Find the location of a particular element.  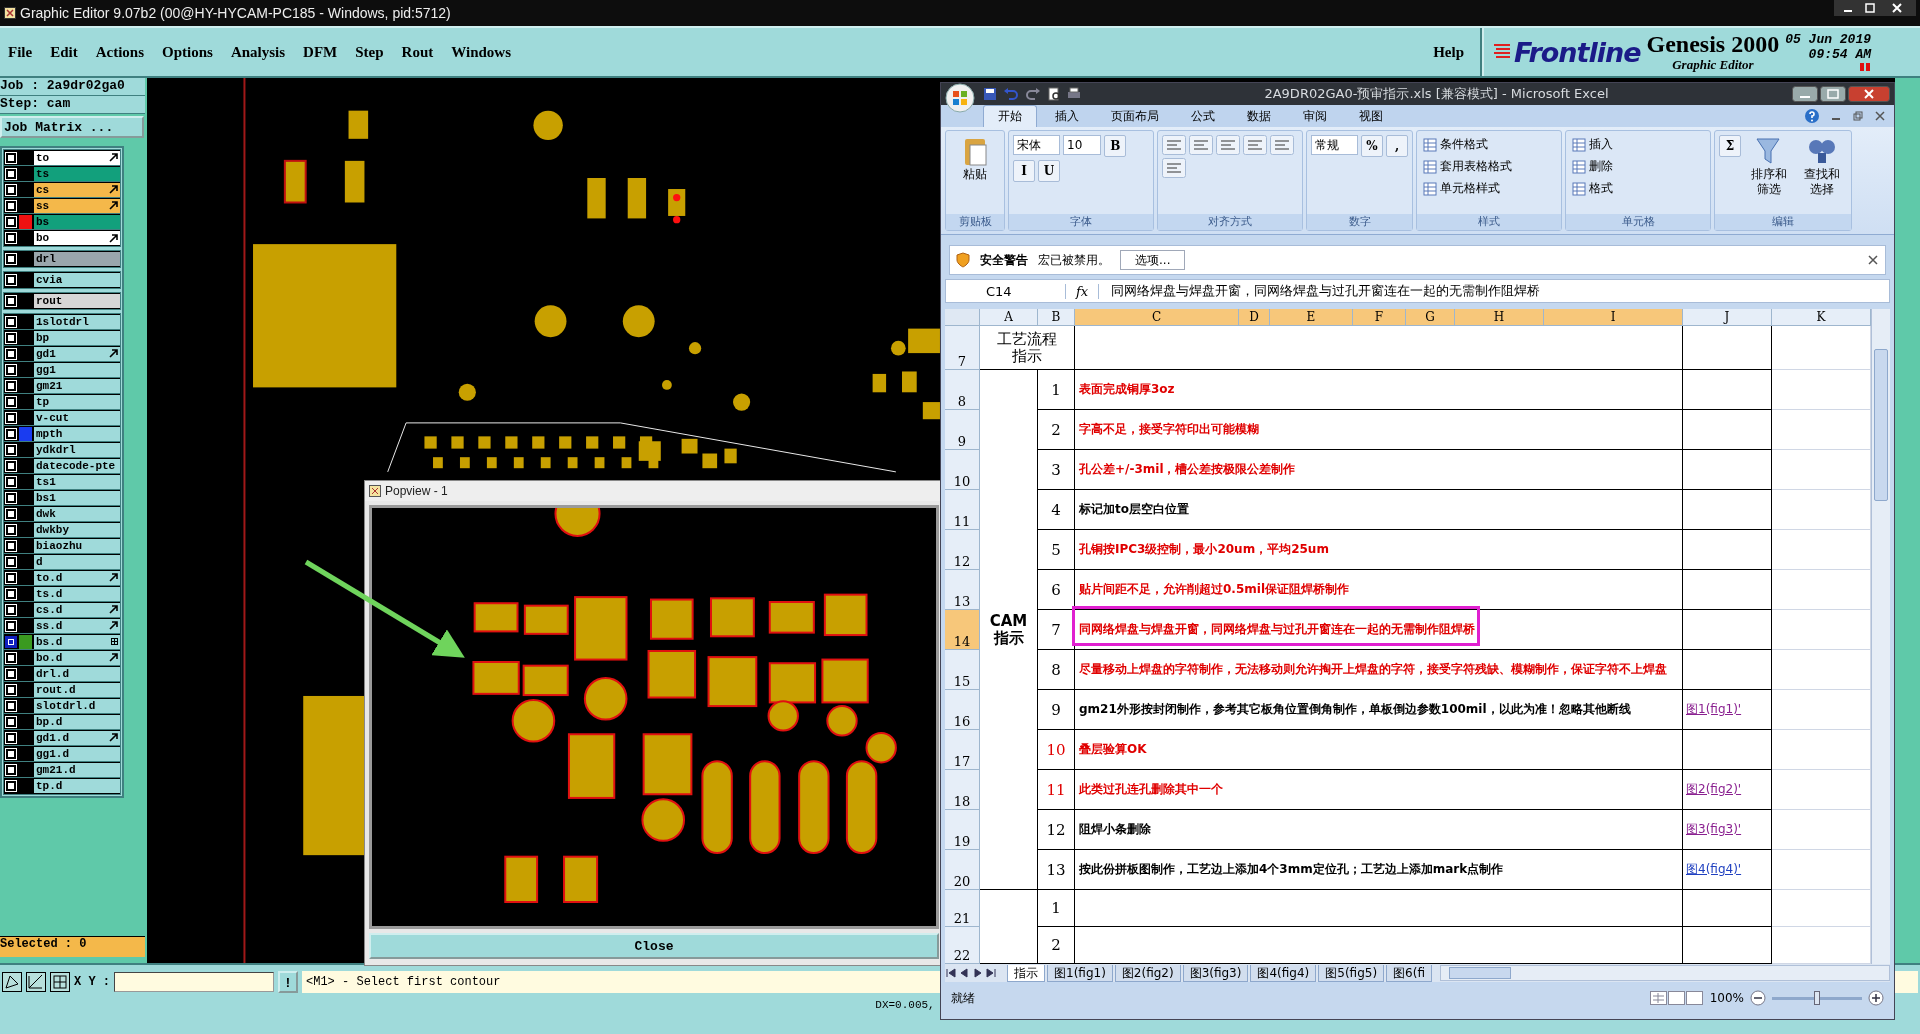

ribbon-tab: 页面布局 is located at coordinates (1135, 116).